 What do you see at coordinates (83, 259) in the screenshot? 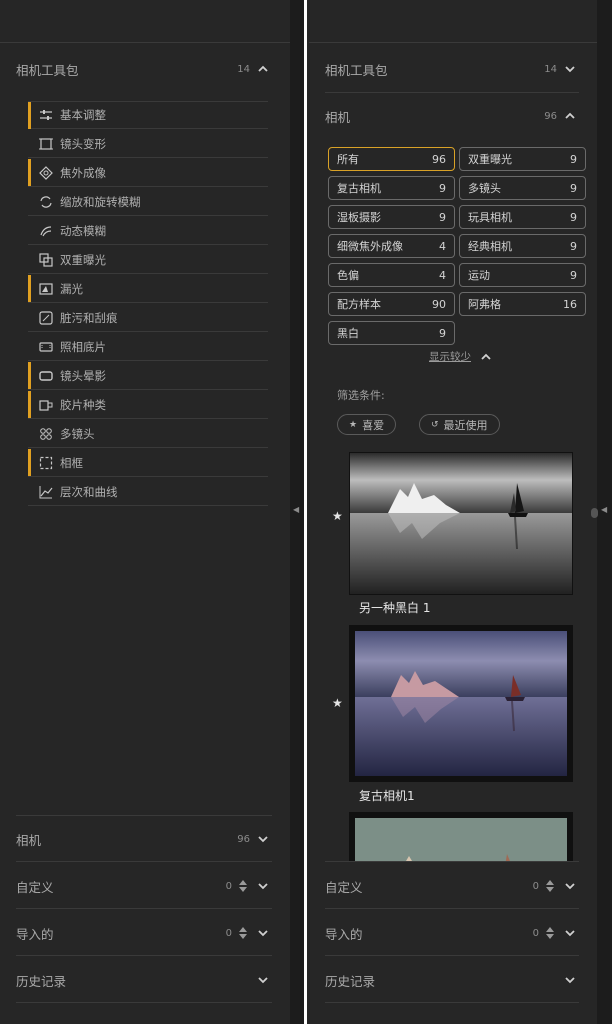
I see `tool-label: 双重曝光` at bounding box center [83, 259].